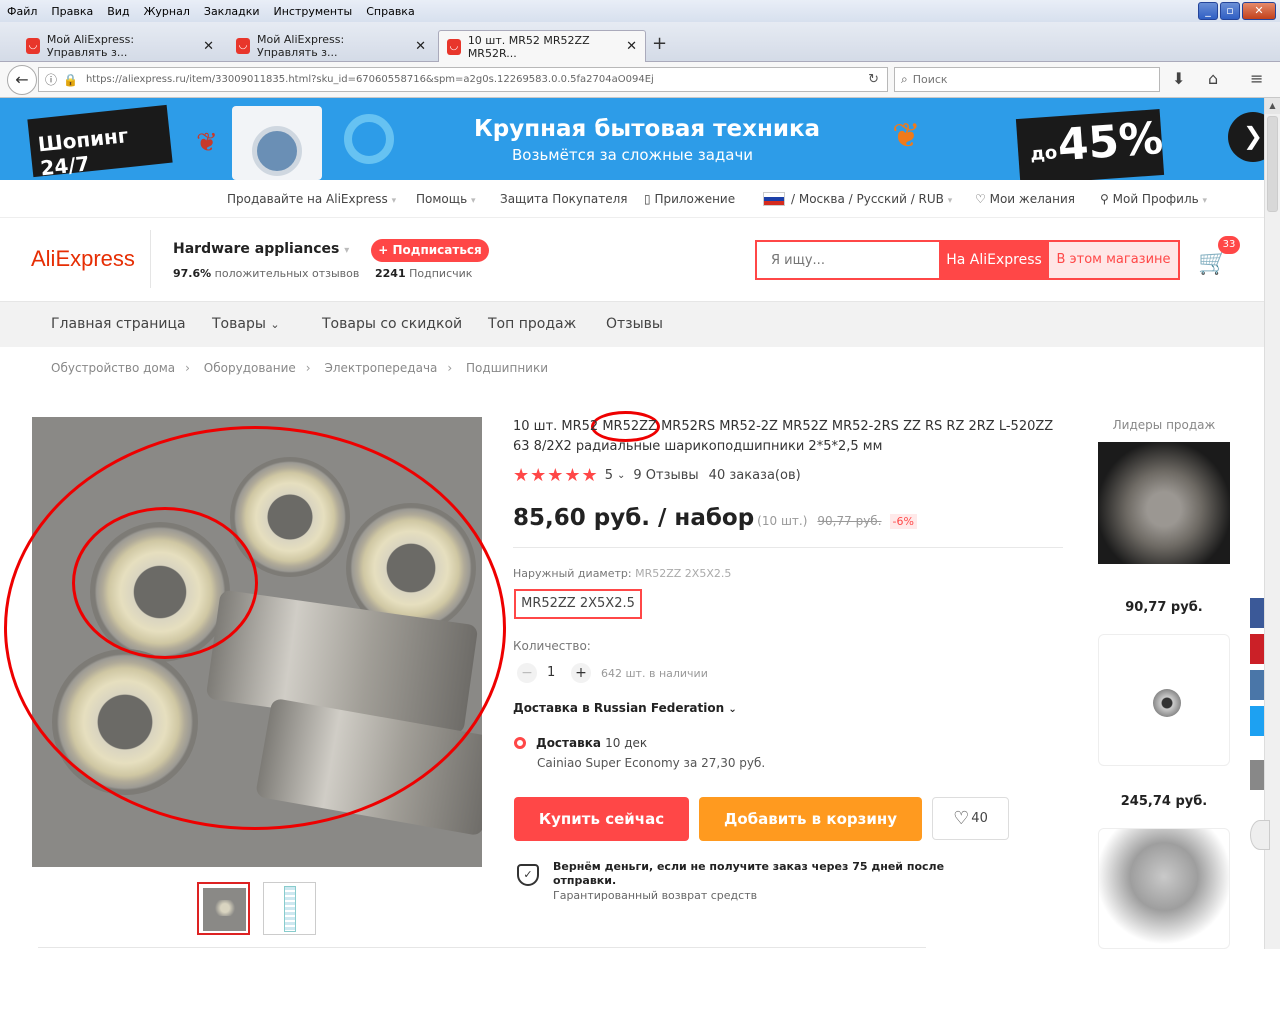  What do you see at coordinates (51, 79) in the screenshot?
I see `info-icon: ⓘ` at bounding box center [51, 79].